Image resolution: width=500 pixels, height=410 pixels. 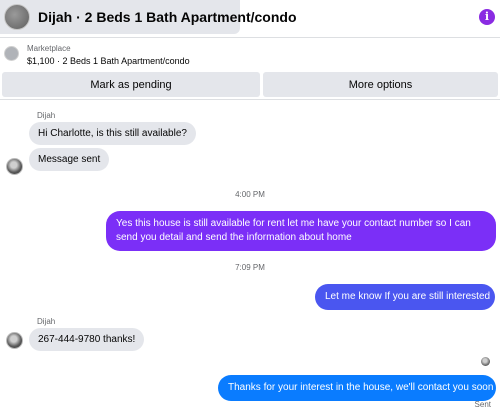 What do you see at coordinates (108, 61) in the screenshot?
I see `listing-summary: $1,100 · 2 Beds 1 Bath Apartment/condo` at bounding box center [108, 61].